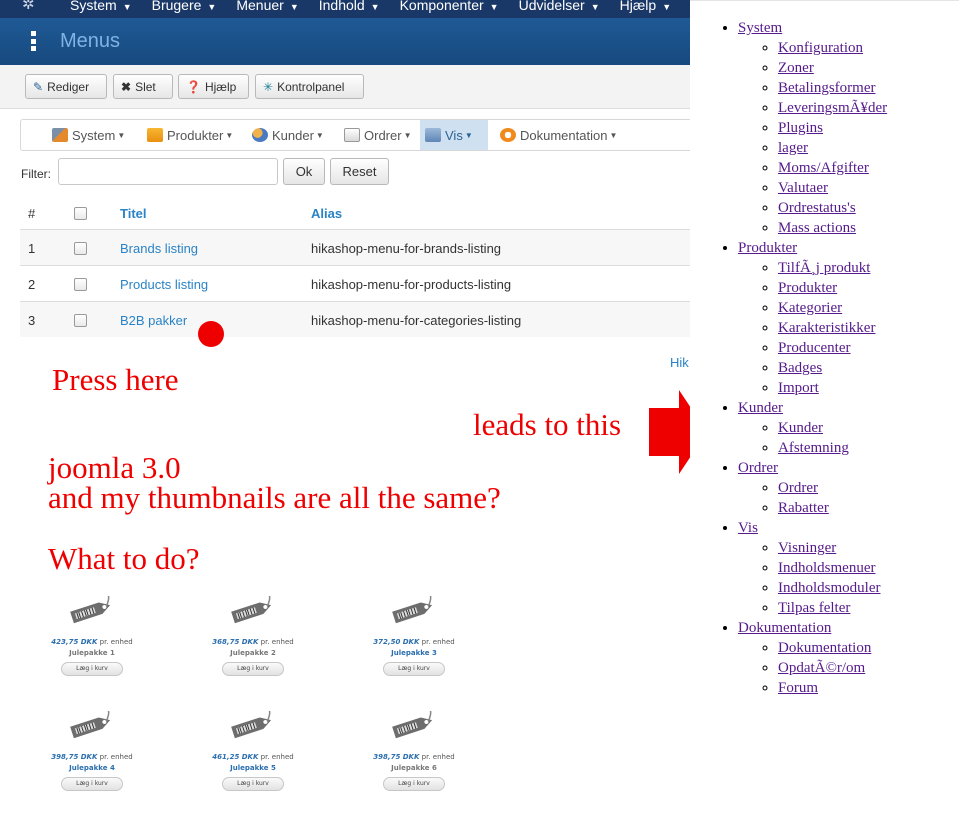 Image resolution: width=959 pixels, height=823 pixels. I want to click on filter-ok-button: Ok, so click(304, 171).